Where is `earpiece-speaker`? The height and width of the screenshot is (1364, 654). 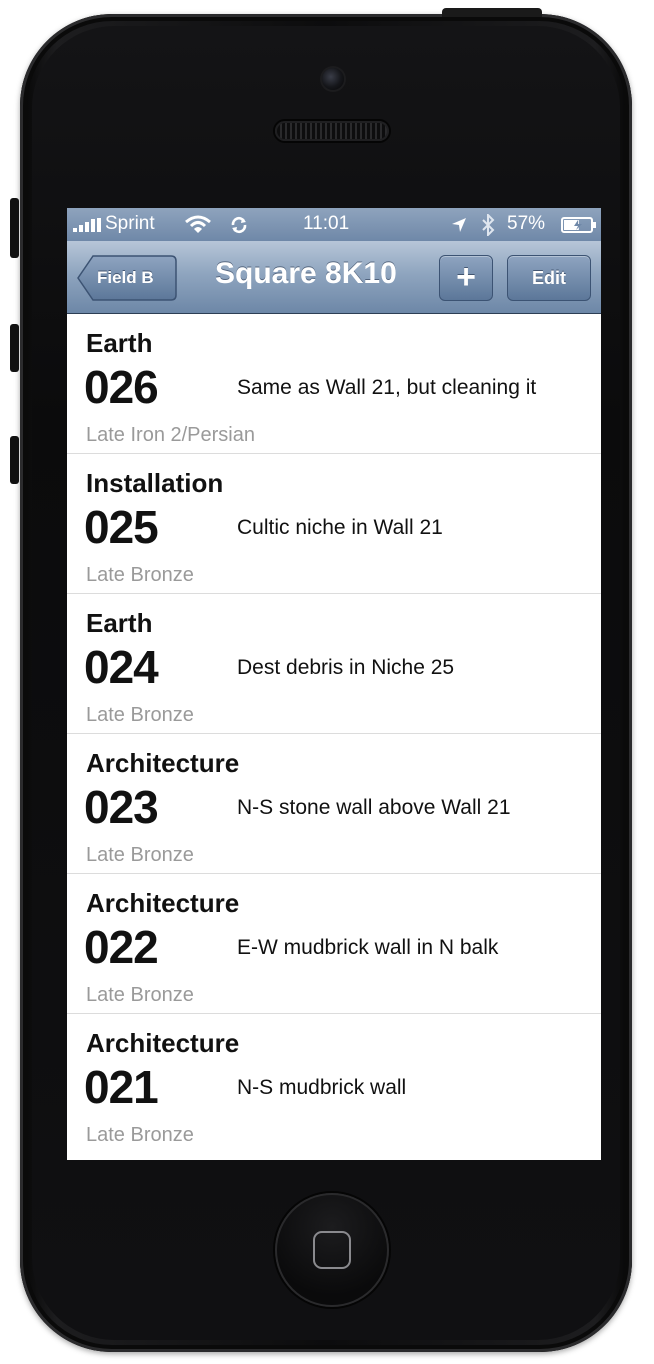
earpiece-speaker is located at coordinates (332, 131).